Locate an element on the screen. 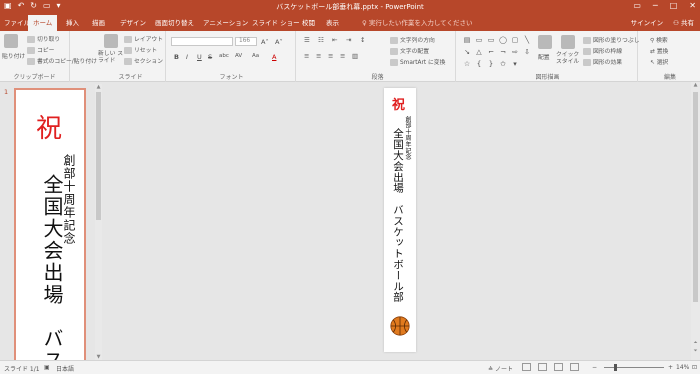  more-shapes-icon: ▾ is located at coordinates (515, 64).